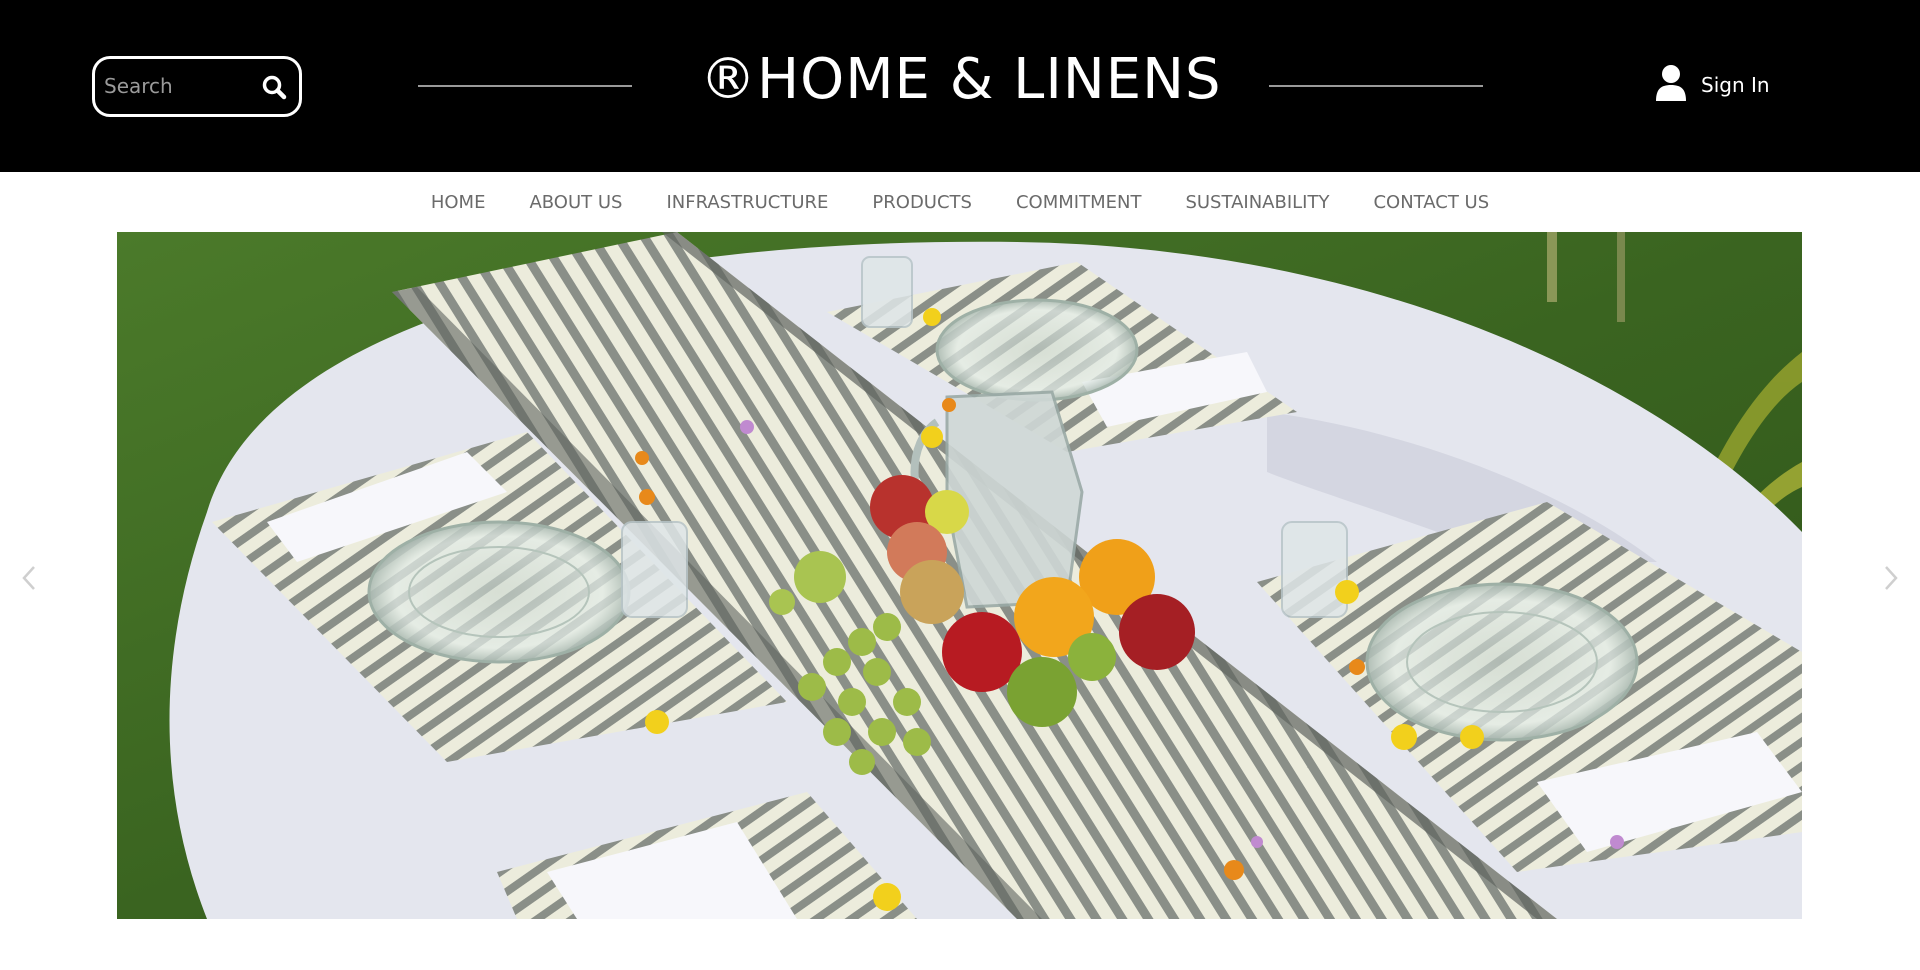 Image resolution: width=1920 pixels, height=970 pixels. I want to click on header-divider-left, so click(525, 86).